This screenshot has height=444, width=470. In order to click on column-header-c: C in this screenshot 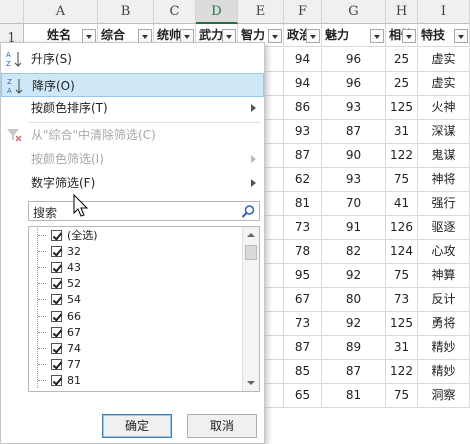, I will do `click(175, 12)`.